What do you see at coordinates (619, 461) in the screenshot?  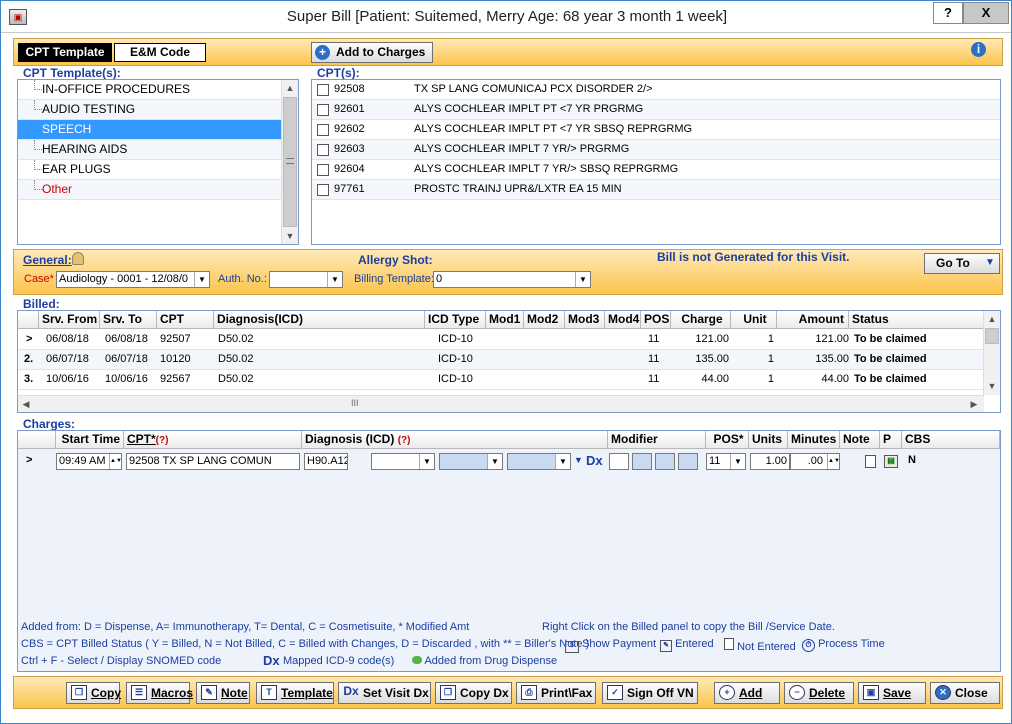 I see `mod1-input` at bounding box center [619, 461].